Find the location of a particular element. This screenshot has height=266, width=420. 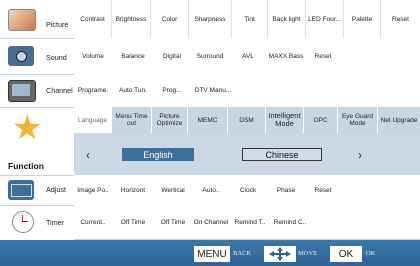

option-remind-t: Remind T.. is located at coordinates (250, 222).